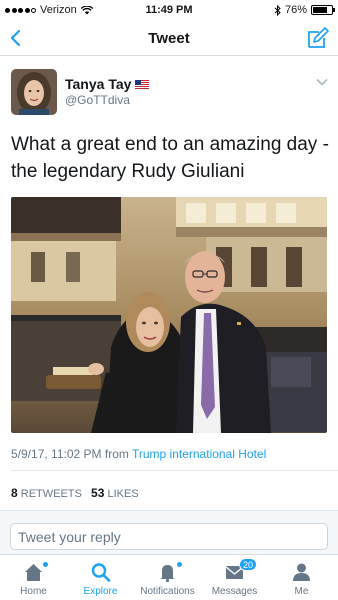  What do you see at coordinates (234, 591) in the screenshot?
I see `tab-label-messages: Messages` at bounding box center [234, 591].